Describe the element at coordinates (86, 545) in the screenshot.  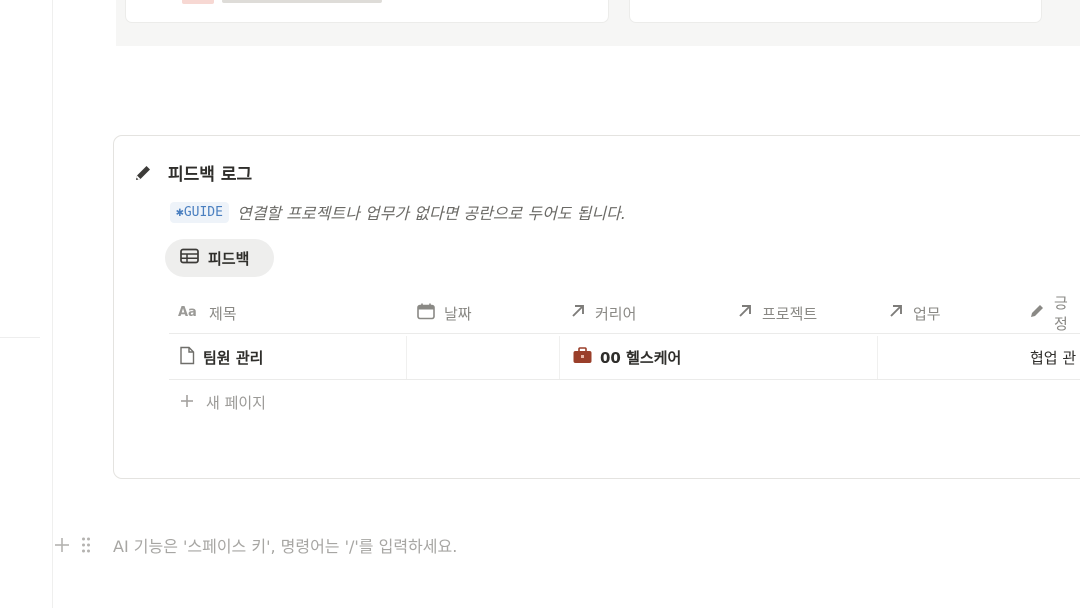
I see `drag-handle-icon` at that location.